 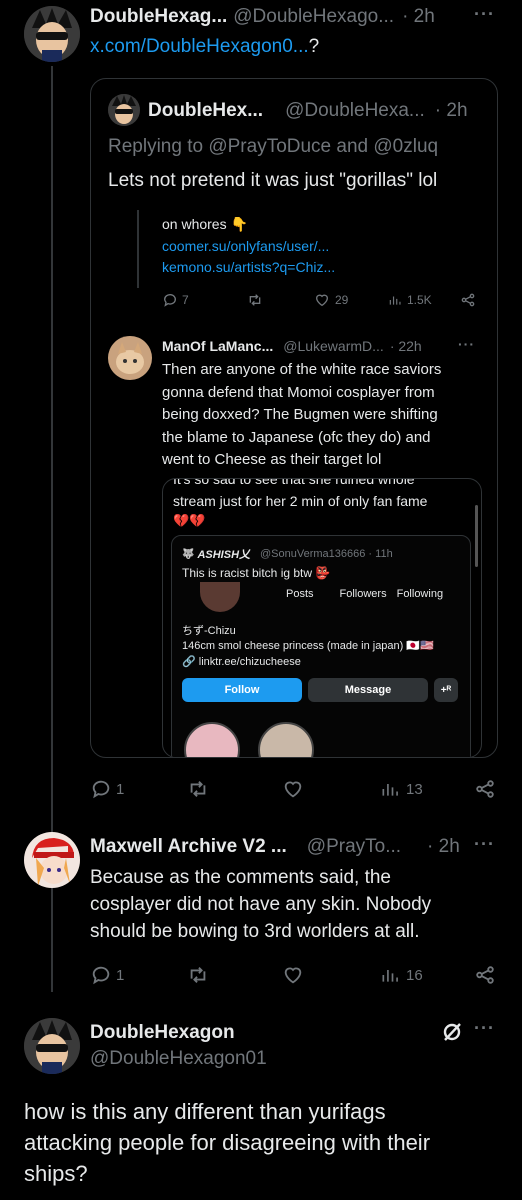 What do you see at coordinates (401, 789) in the screenshot?
I see `views-button: 13` at bounding box center [401, 789].